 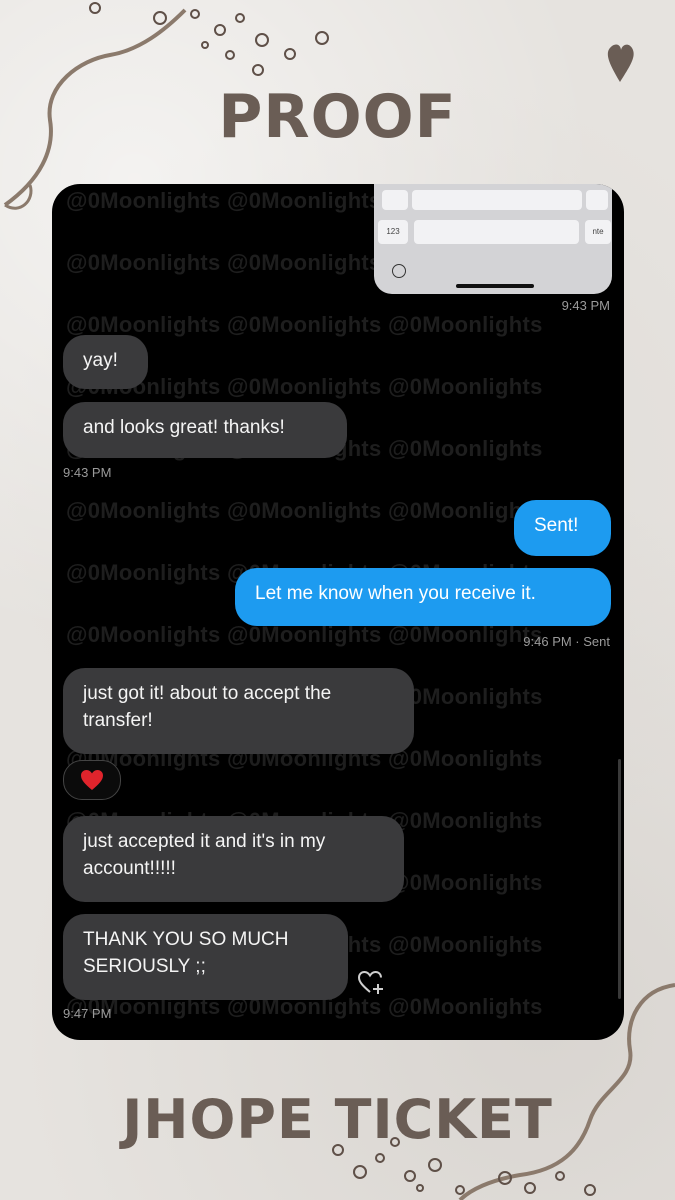 What do you see at coordinates (205, 430) in the screenshot?
I see `message-bubble-incoming: and looks great! thanks!` at bounding box center [205, 430].